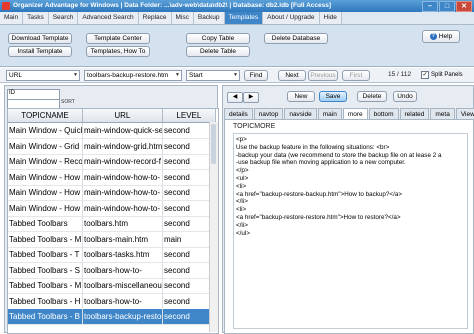  What do you see at coordinates (430, 6) in the screenshot?
I see `minimize-icon: –` at bounding box center [430, 6].